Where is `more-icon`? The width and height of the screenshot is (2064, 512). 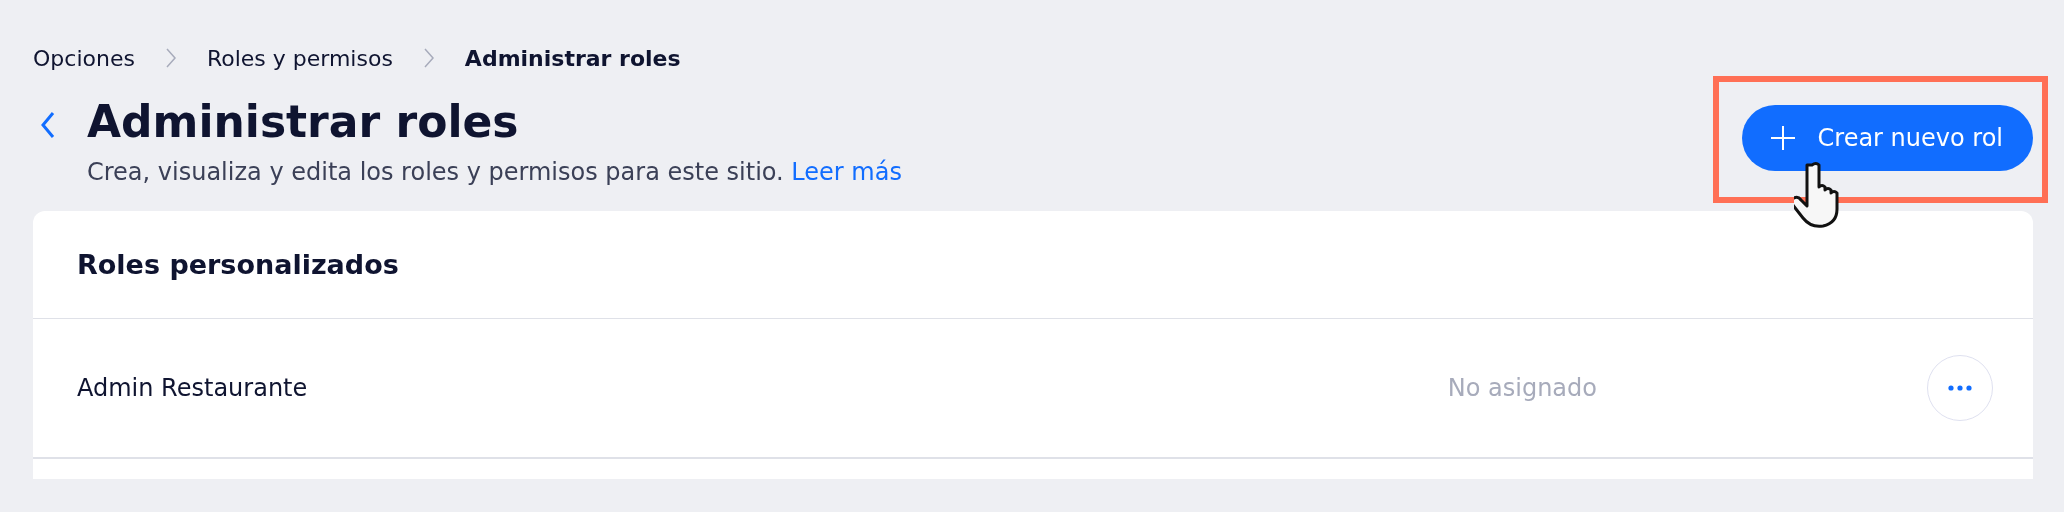 more-icon is located at coordinates (1960, 388).